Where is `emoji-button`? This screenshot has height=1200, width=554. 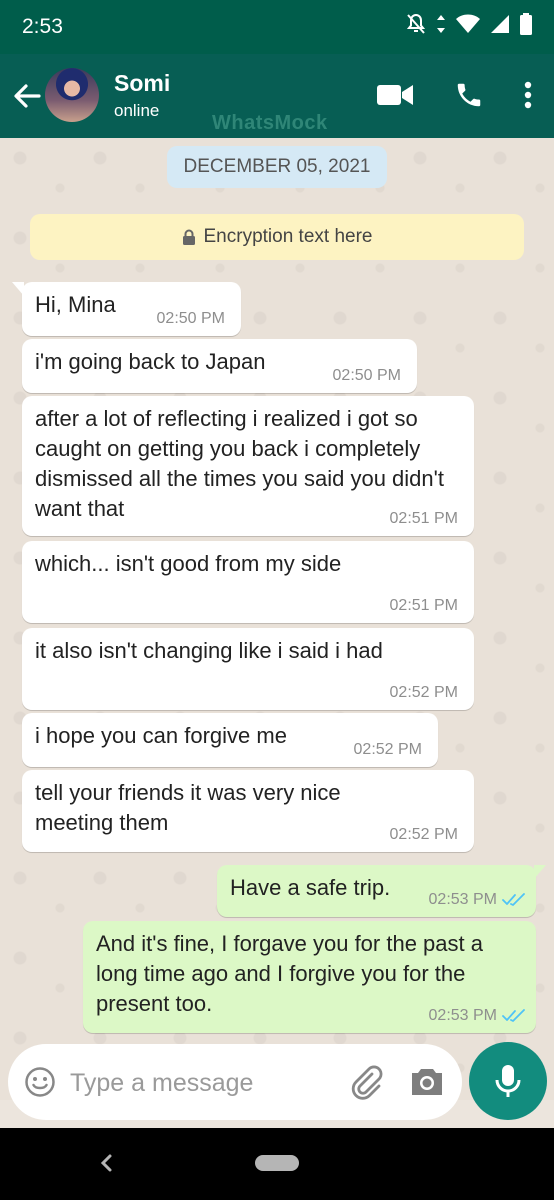 emoji-button is located at coordinates (40, 1084).